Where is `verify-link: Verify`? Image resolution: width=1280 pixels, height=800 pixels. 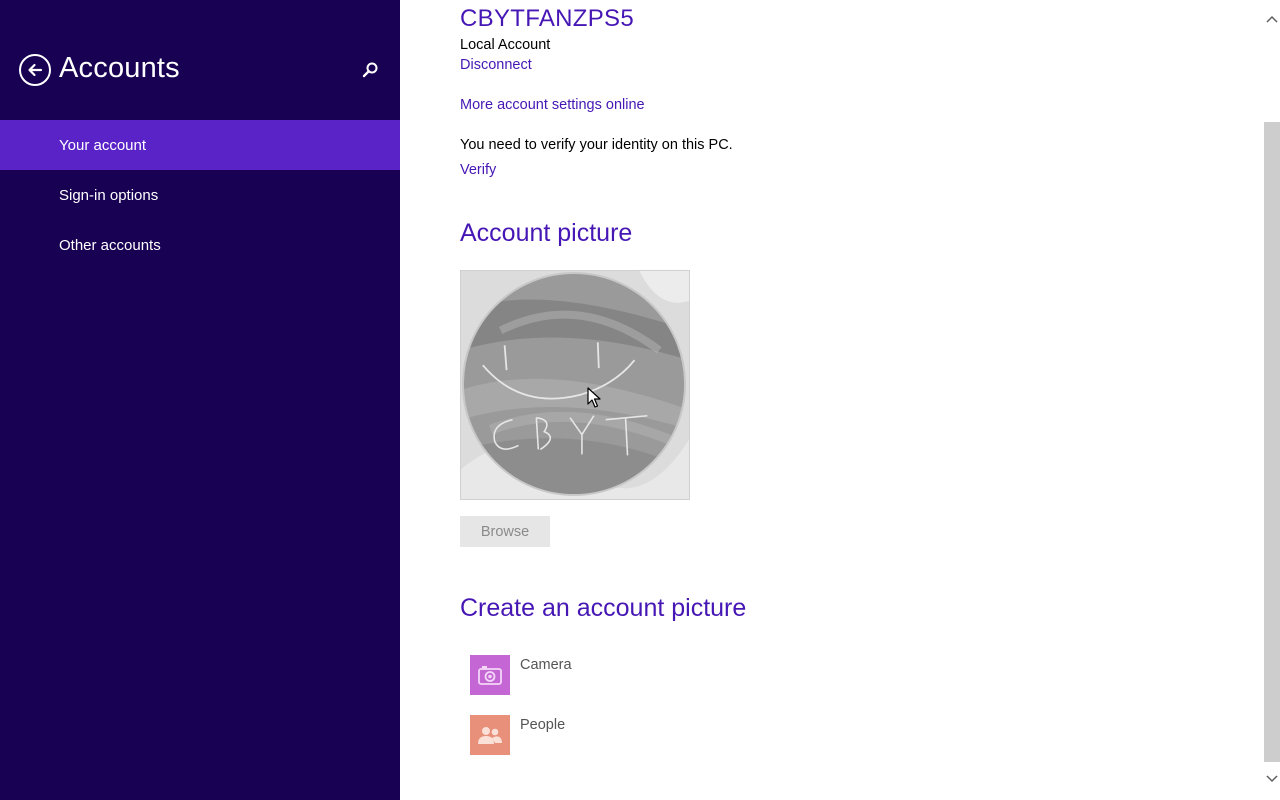 verify-link: Verify is located at coordinates (478, 170).